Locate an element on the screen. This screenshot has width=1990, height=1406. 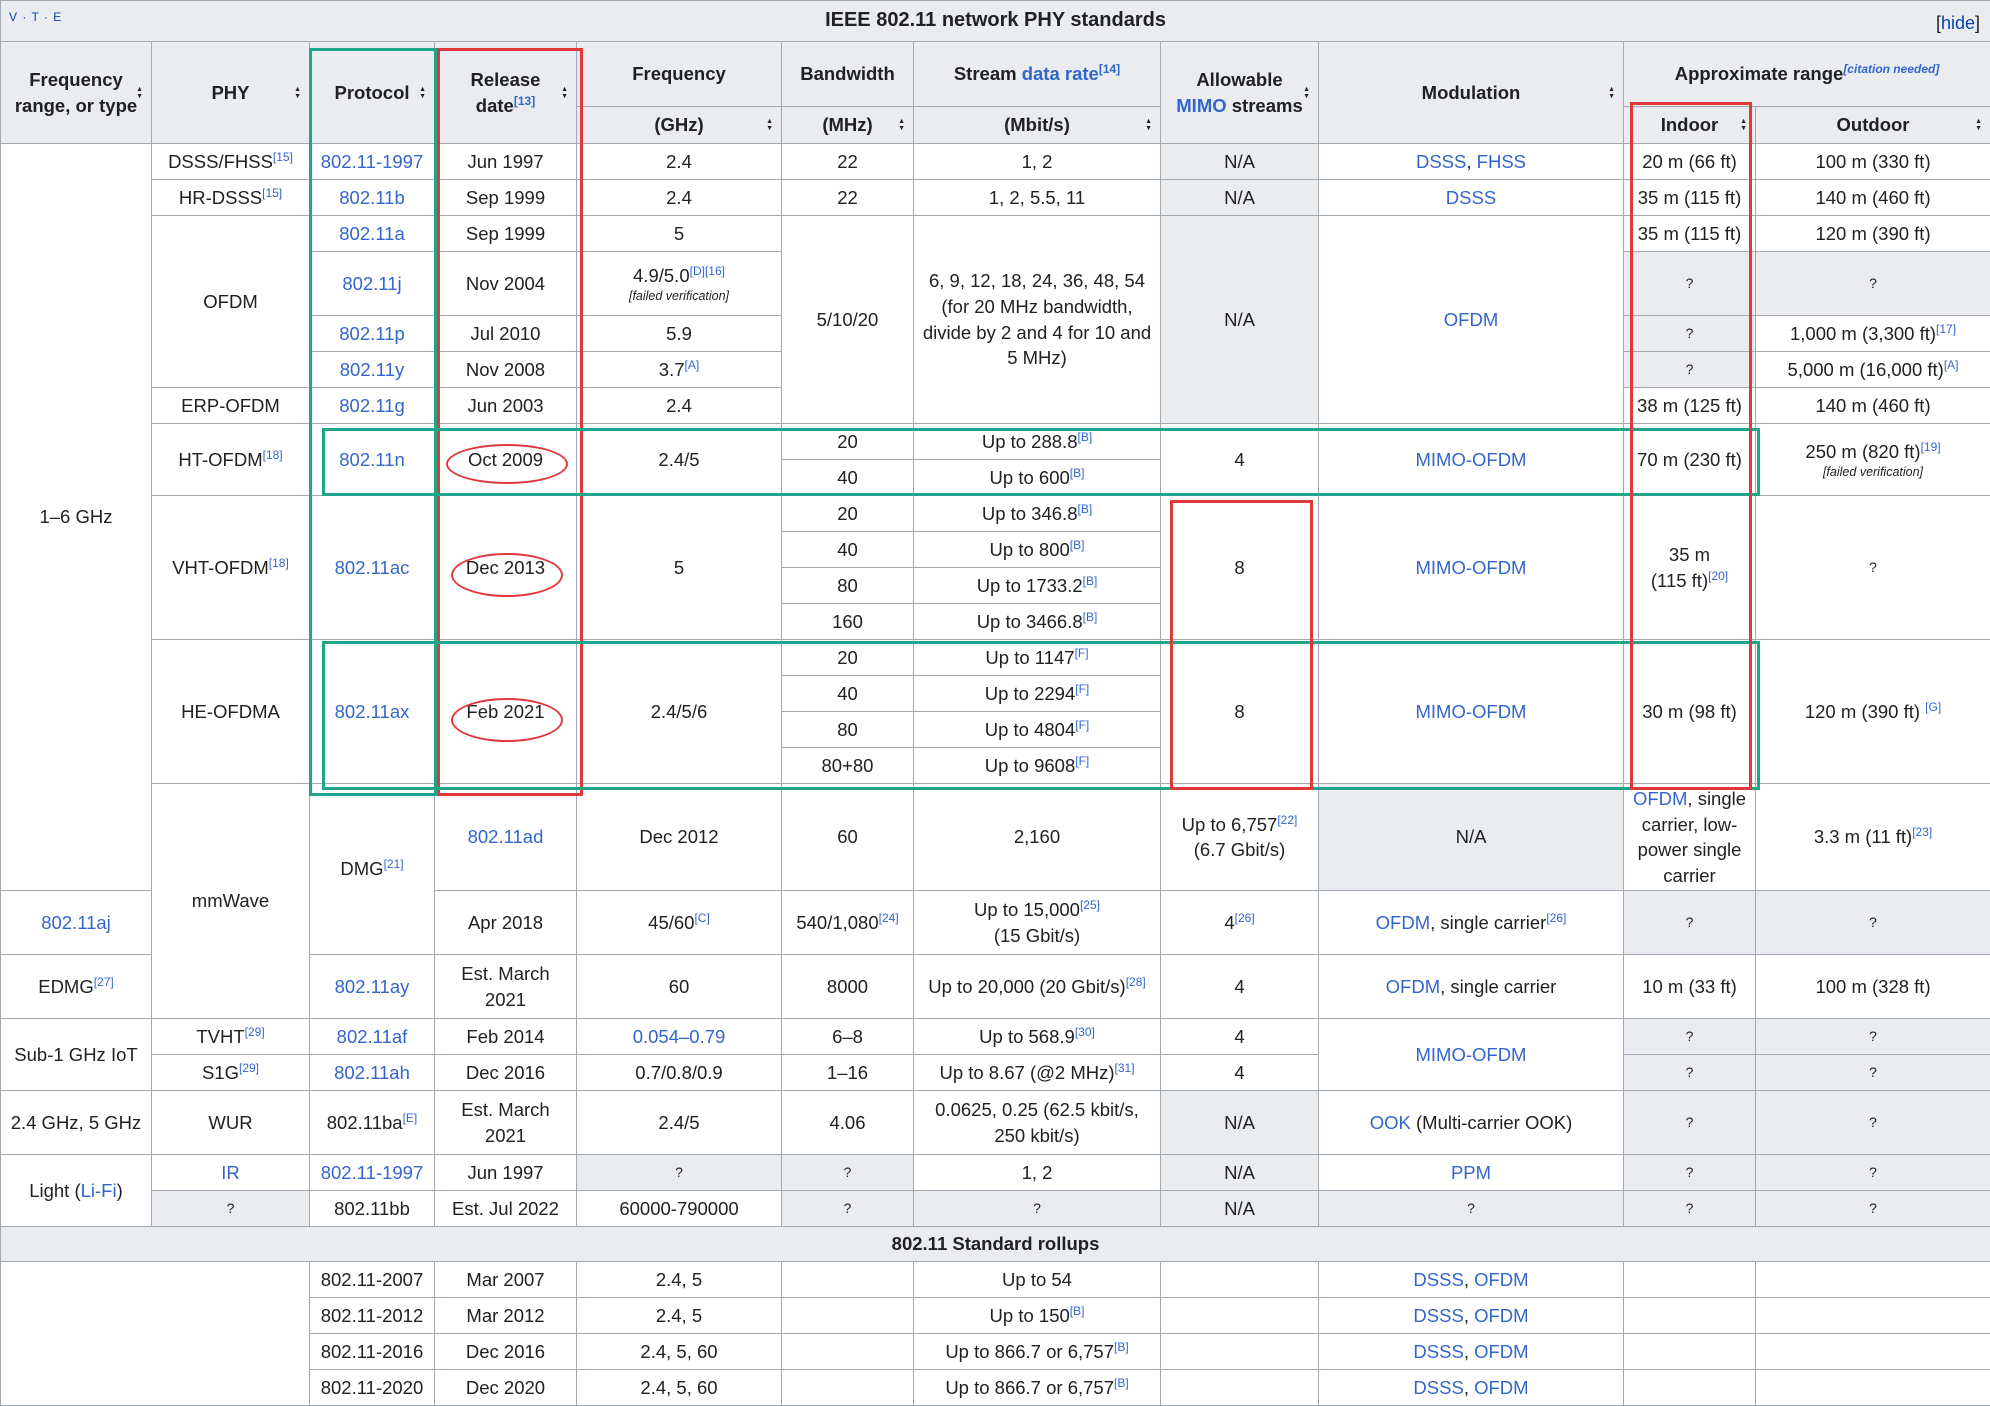
col-frequency-unit: (GHz) is located at coordinates (679, 125).